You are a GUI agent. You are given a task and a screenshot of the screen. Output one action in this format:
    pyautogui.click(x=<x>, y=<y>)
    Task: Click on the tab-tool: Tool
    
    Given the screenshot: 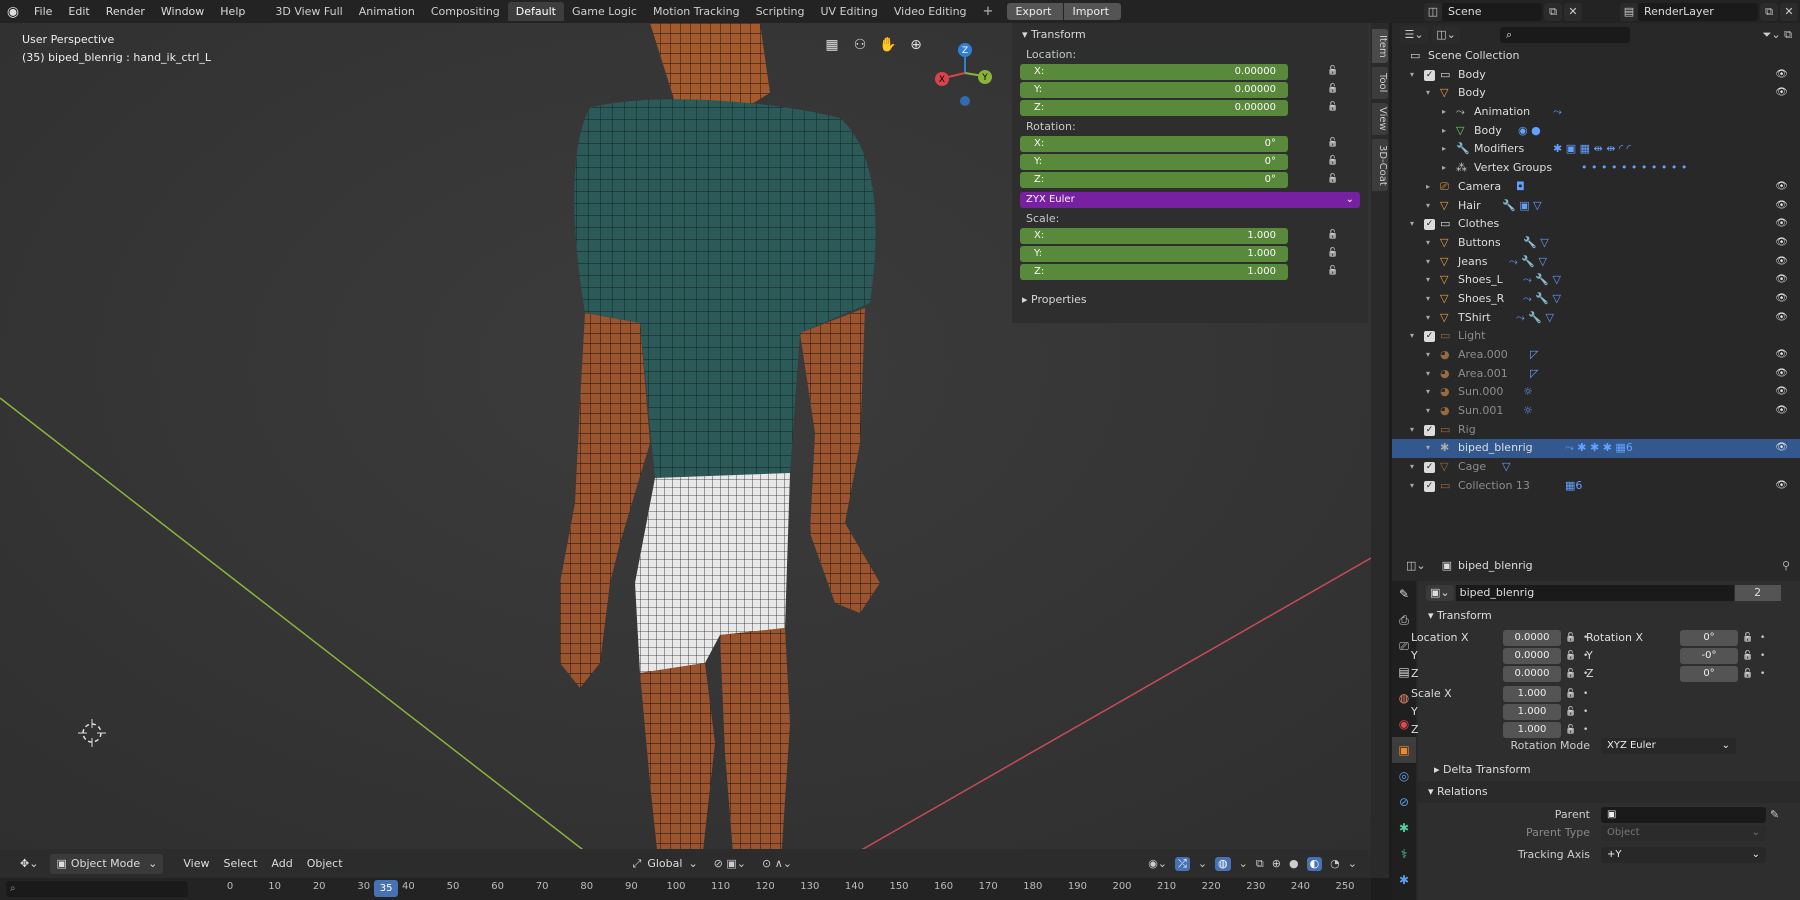 What is the action you would take?
    pyautogui.click(x=1380, y=83)
    